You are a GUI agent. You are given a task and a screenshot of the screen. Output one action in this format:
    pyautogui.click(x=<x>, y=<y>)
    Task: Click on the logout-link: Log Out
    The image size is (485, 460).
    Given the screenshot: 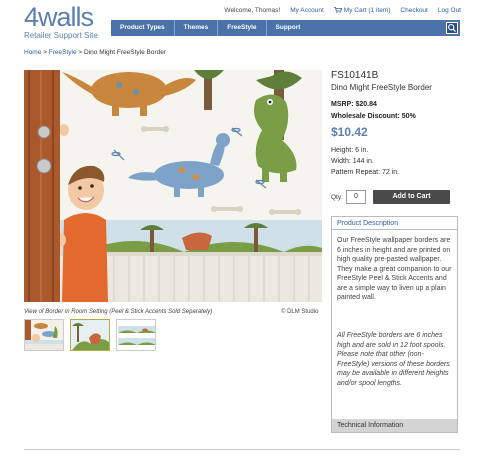 What is the action you would take?
    pyautogui.click(x=449, y=10)
    